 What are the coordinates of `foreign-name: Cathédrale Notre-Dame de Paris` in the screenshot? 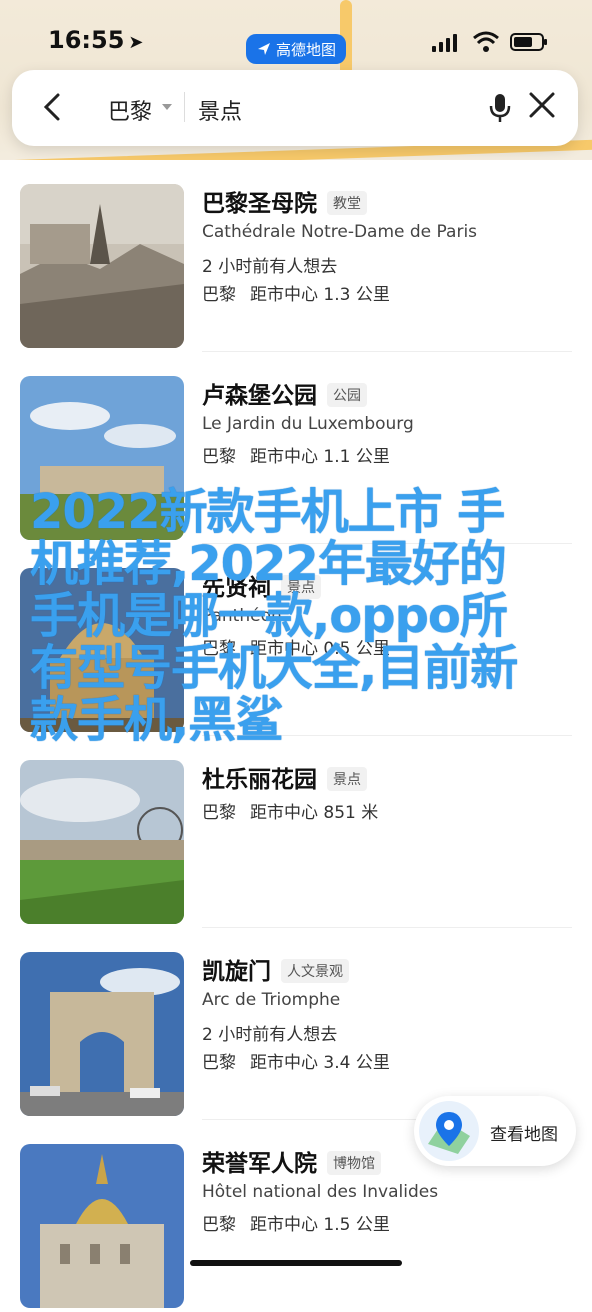 It's located at (340, 232).